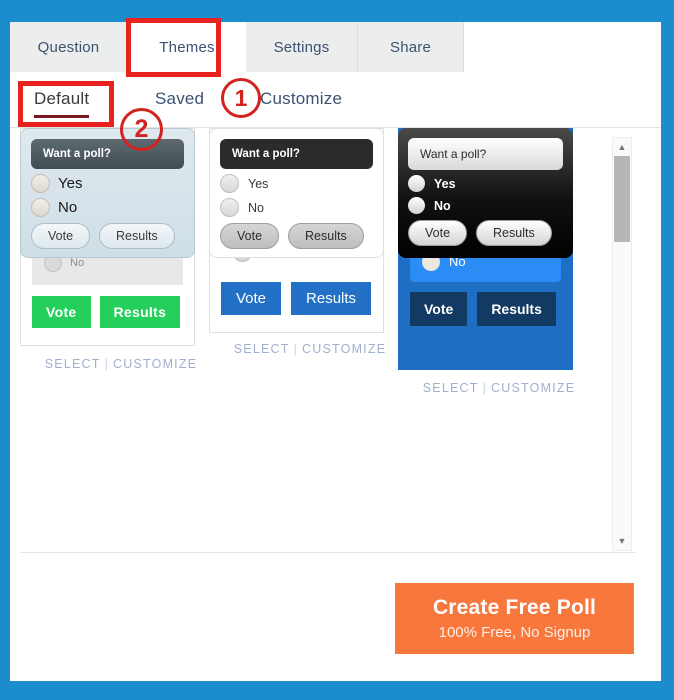  I want to click on tab-settings: Settings, so click(302, 47).